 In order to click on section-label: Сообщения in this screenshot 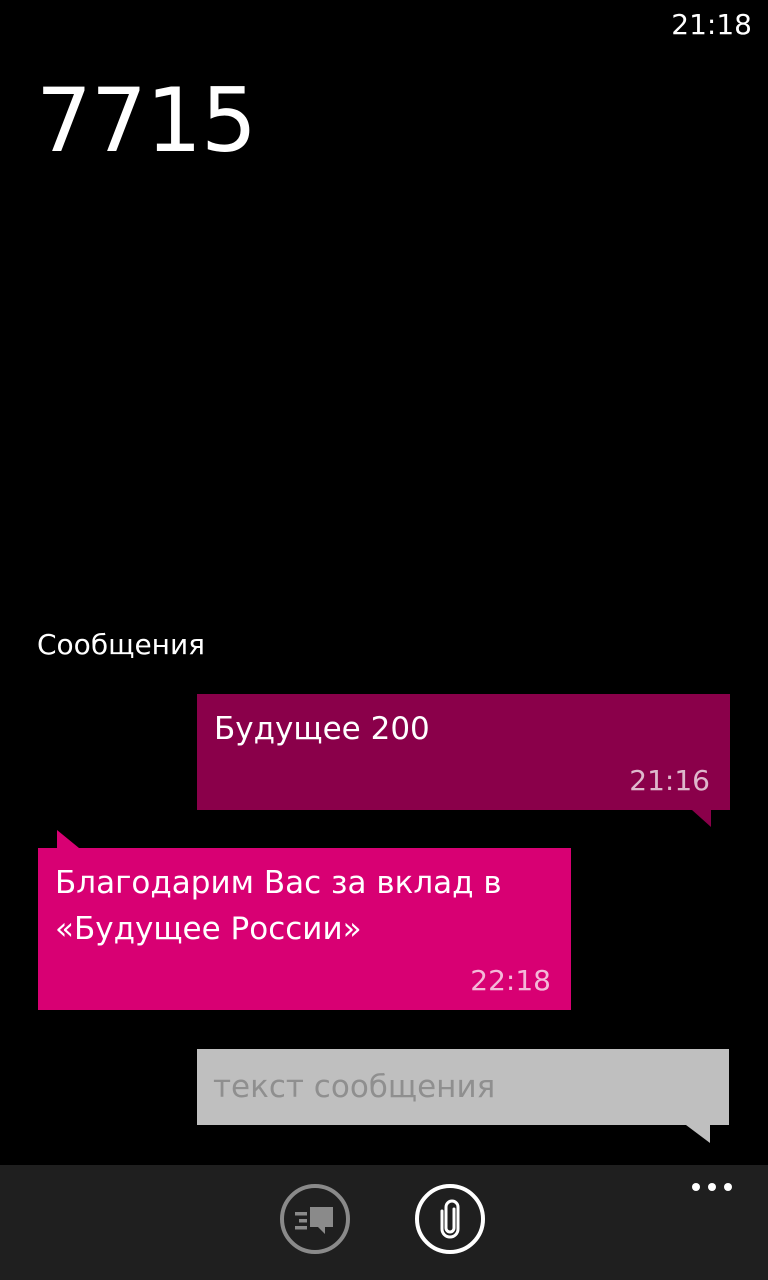, I will do `click(121, 644)`.